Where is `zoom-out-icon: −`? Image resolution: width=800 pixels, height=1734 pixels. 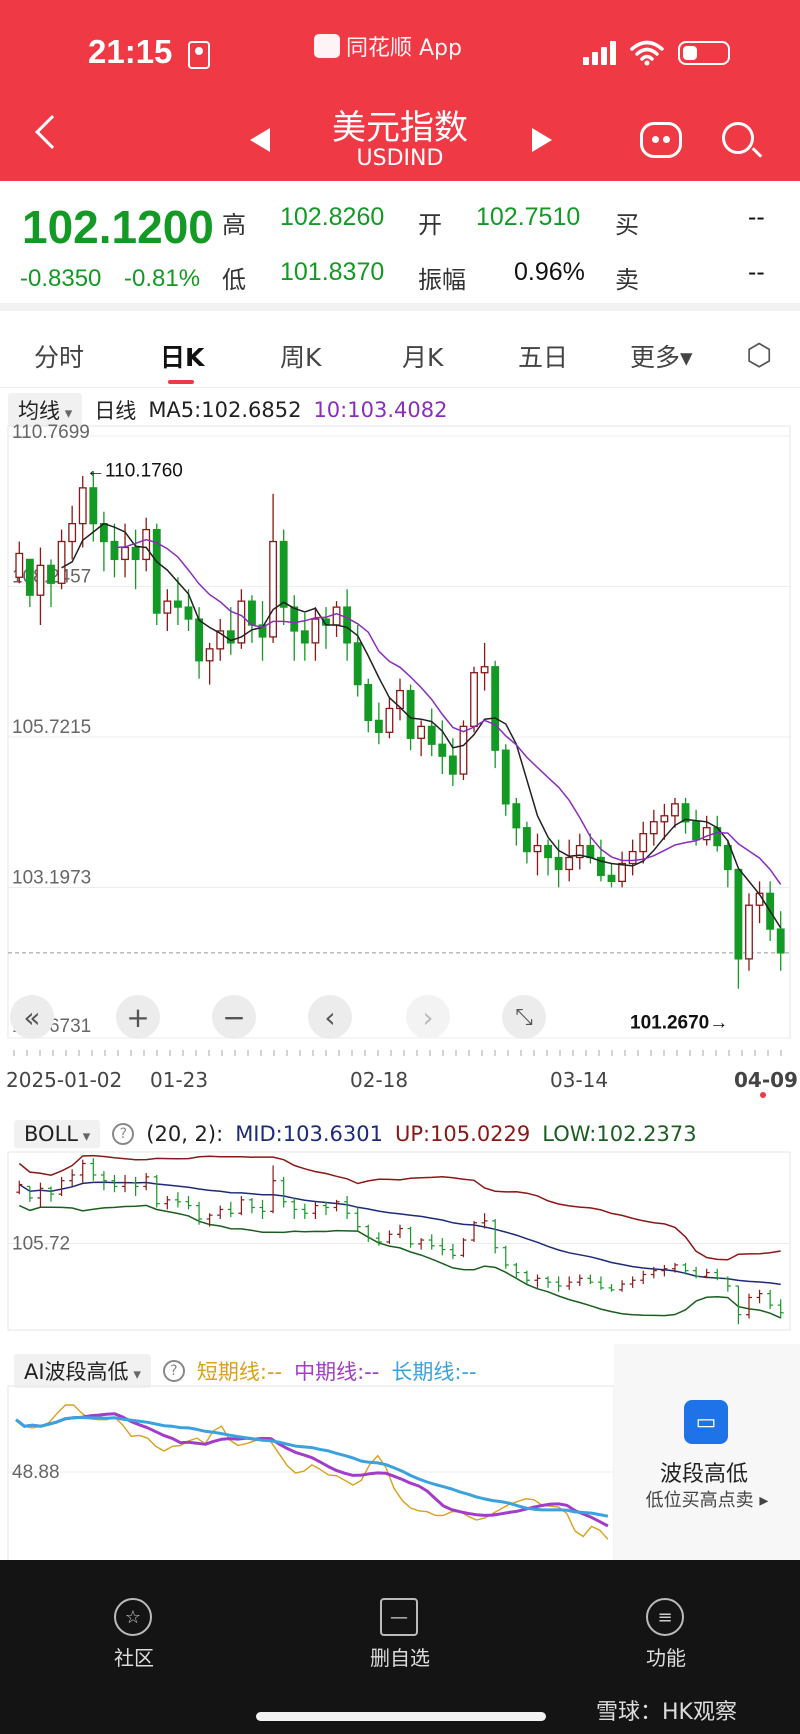 zoom-out-icon: − is located at coordinates (234, 1017).